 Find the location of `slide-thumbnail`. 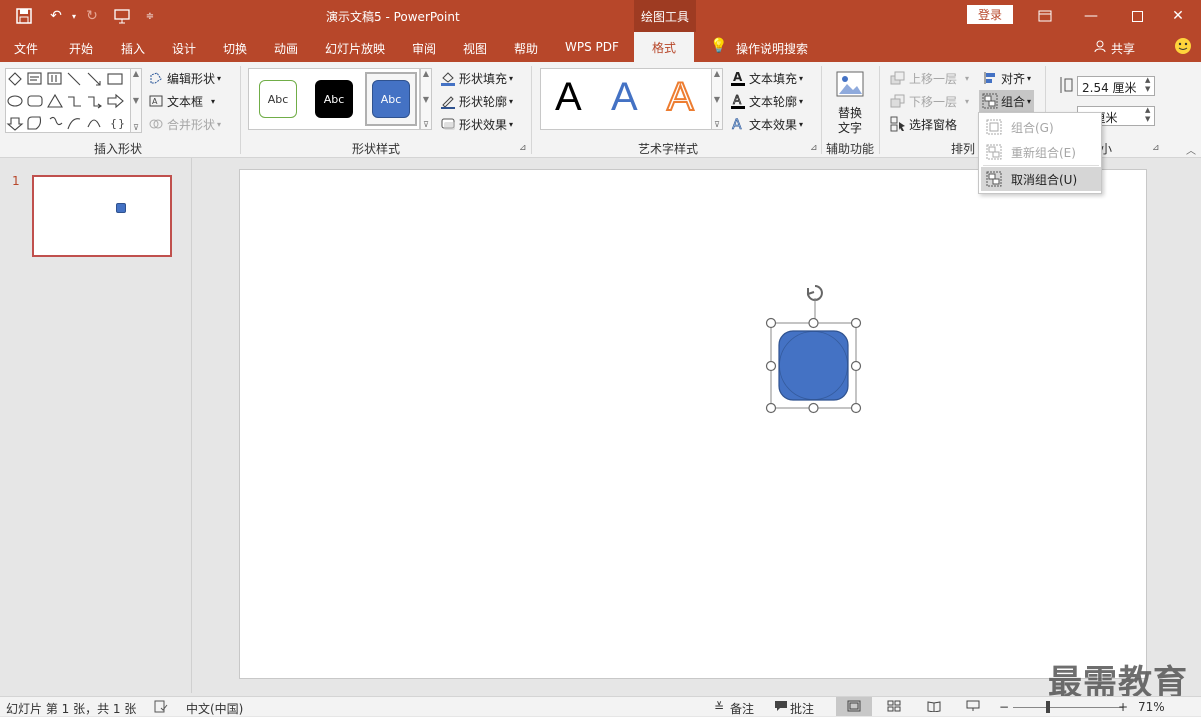

slide-thumbnail is located at coordinates (102, 216).